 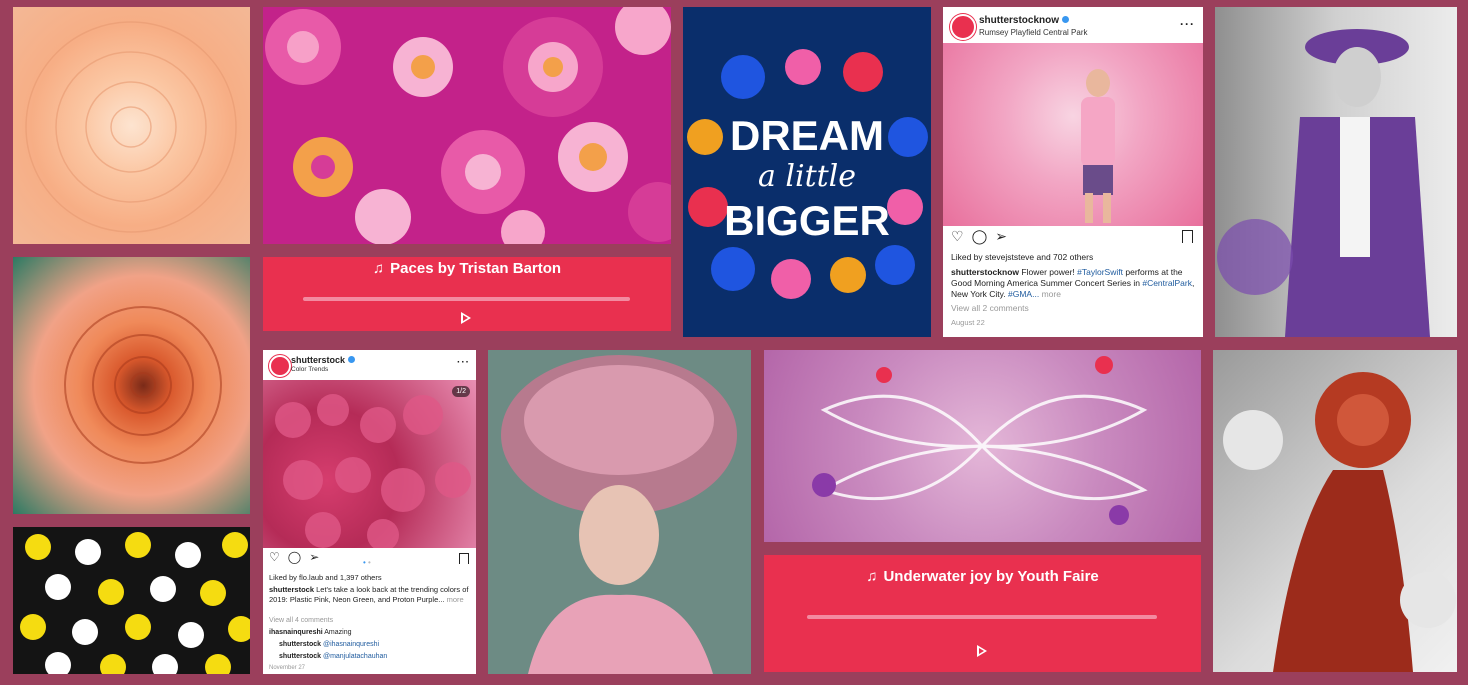 I want to click on butterfly-watercolor-pattern, so click(x=982, y=446).